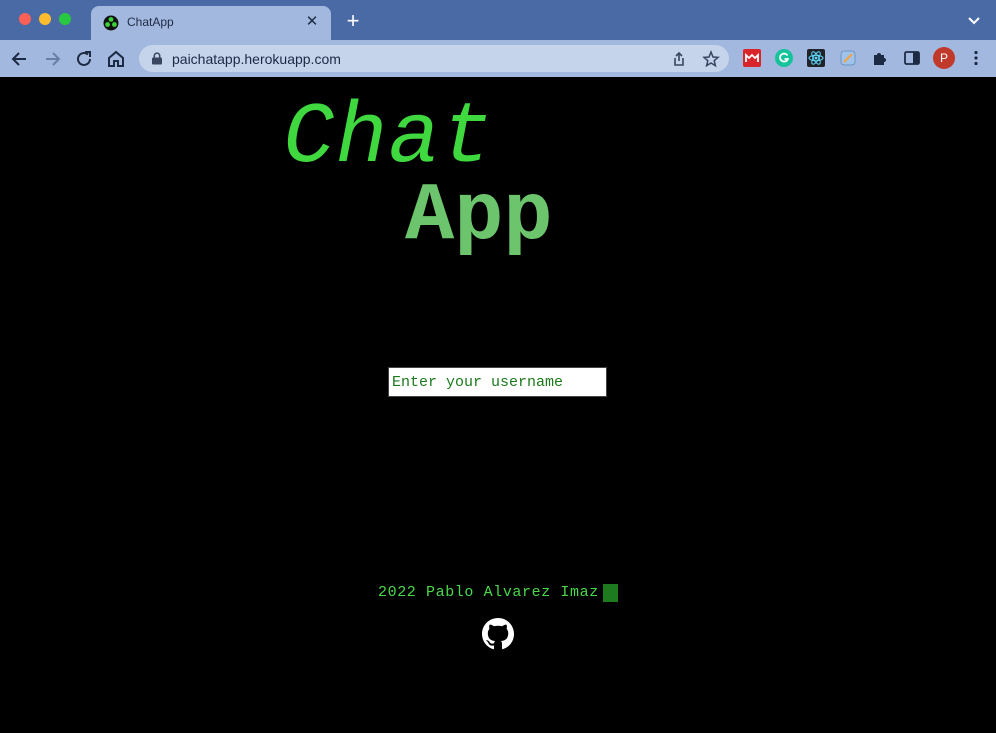 This screenshot has width=996, height=733. Describe the element at coordinates (211, 23) in the screenshot. I see `browser-tab-chatapp: ChatApp ✕` at that location.